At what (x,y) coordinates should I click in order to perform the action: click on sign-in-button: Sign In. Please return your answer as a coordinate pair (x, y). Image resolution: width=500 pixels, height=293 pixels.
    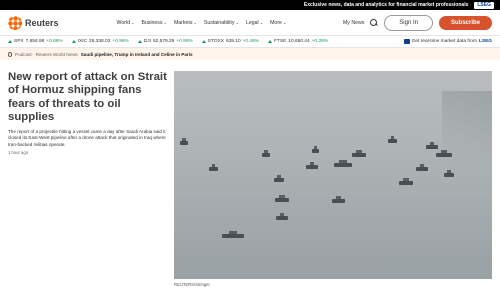
    Looking at the image, I should click on (408, 22).